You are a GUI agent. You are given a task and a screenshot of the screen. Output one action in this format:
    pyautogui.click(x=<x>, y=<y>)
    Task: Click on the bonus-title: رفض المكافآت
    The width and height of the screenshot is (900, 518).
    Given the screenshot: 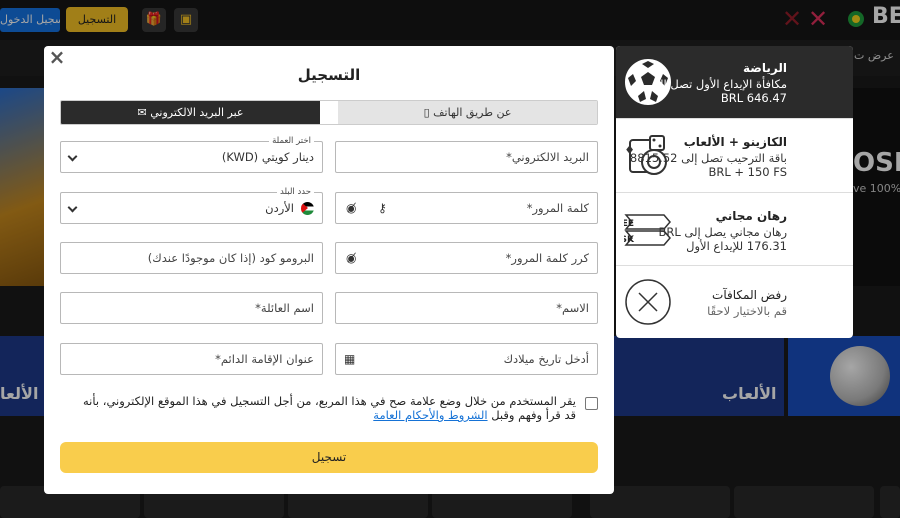 What is the action you would take?
    pyautogui.click(x=749, y=295)
    